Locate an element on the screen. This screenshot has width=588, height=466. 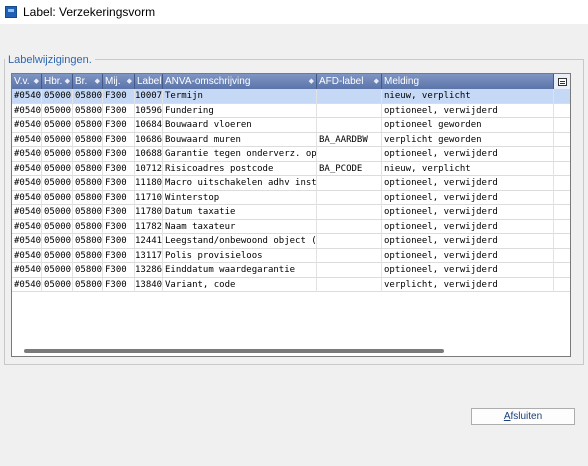
column-header-anva-omschrijving: ANVA-omschrijving ◆ is located at coordinates (240, 81).